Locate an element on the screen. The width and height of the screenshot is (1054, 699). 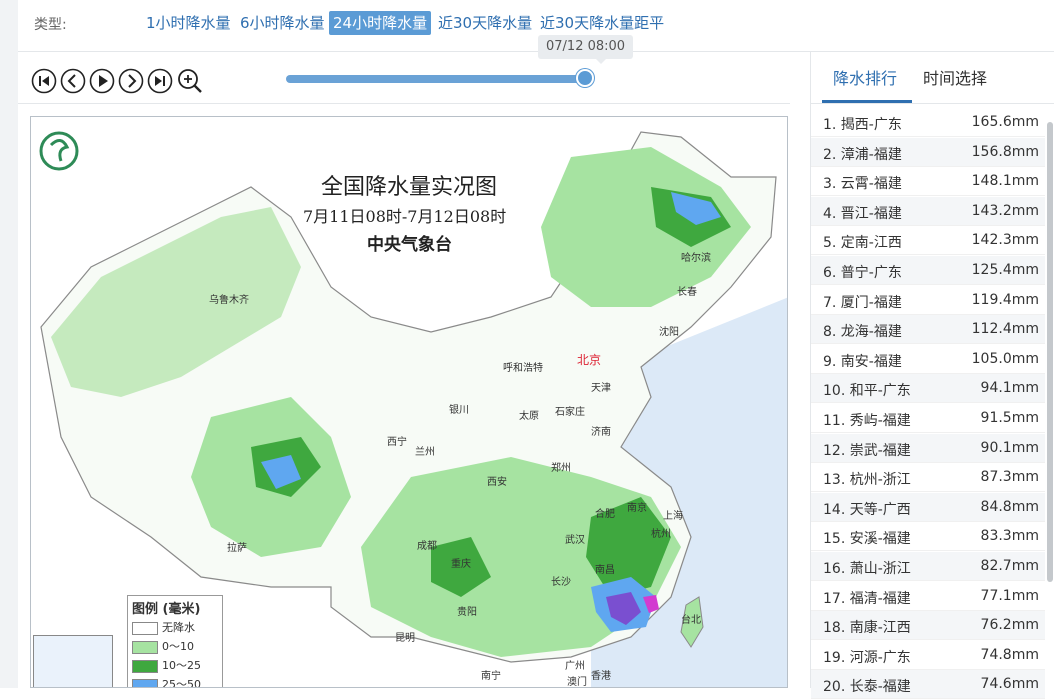
rank-value: 76.2mm is located at coordinates (1009, 625).